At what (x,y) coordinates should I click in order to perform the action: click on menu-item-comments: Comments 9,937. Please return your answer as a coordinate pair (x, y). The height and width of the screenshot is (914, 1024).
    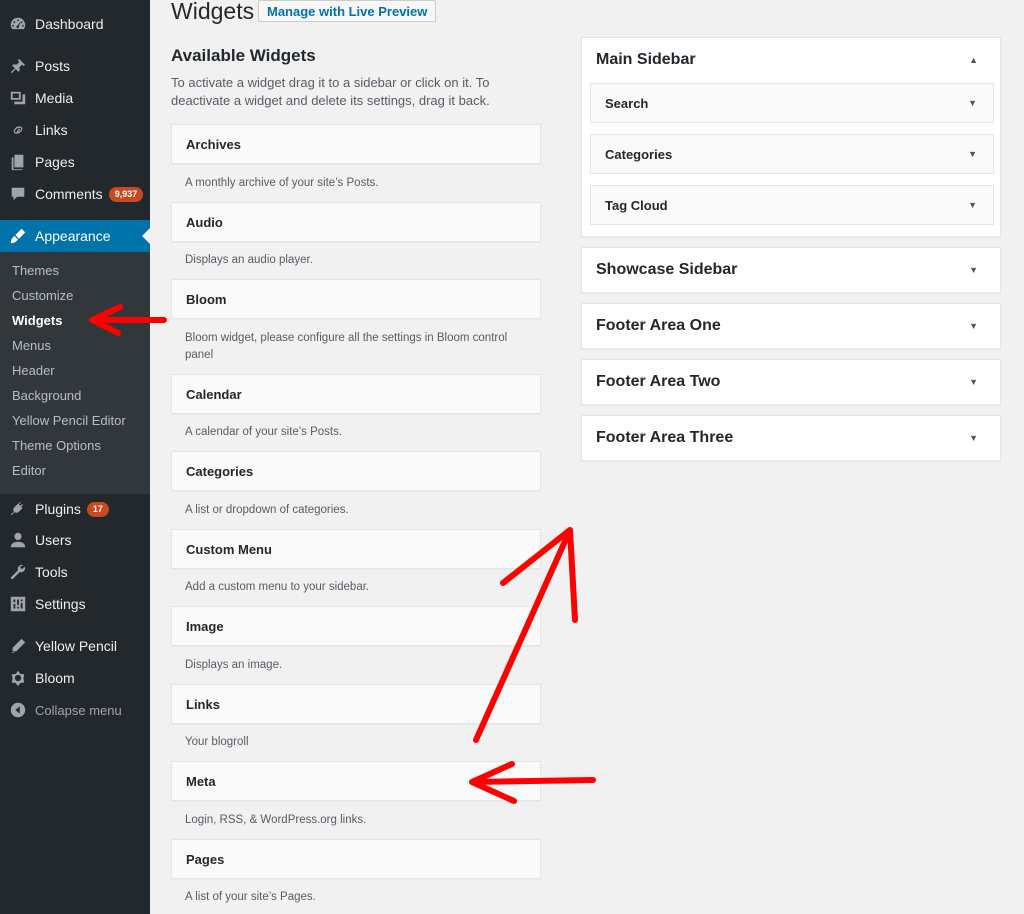
    Looking at the image, I should click on (75, 194).